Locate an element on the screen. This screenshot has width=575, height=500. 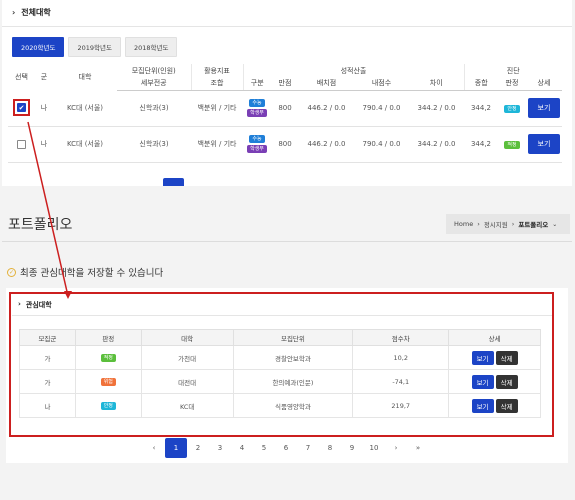
col-detail: 상세 is located at coordinates (544, 84).